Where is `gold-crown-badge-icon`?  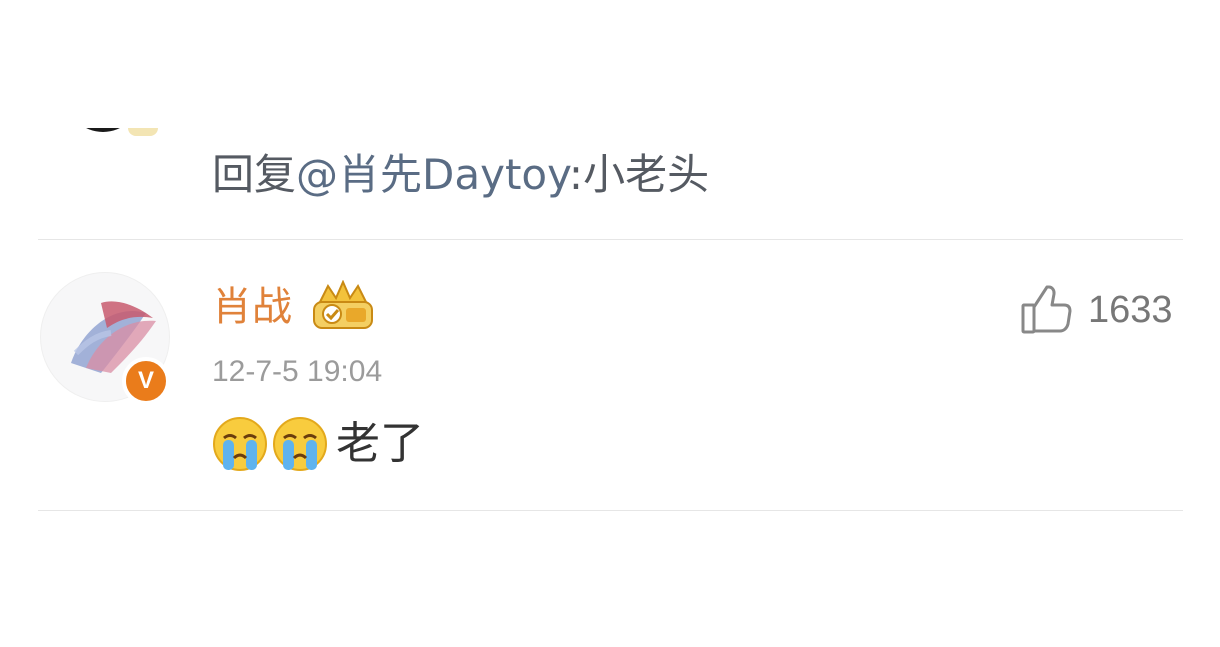 gold-crown-badge-icon is located at coordinates (343, 306).